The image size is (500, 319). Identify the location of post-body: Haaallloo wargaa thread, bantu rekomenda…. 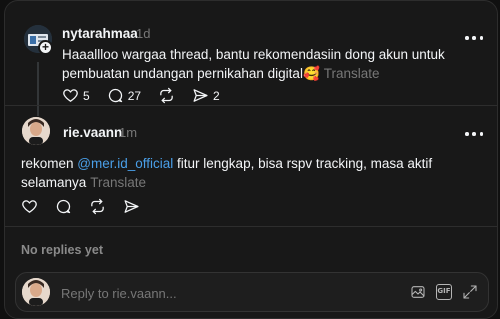
(253, 64).